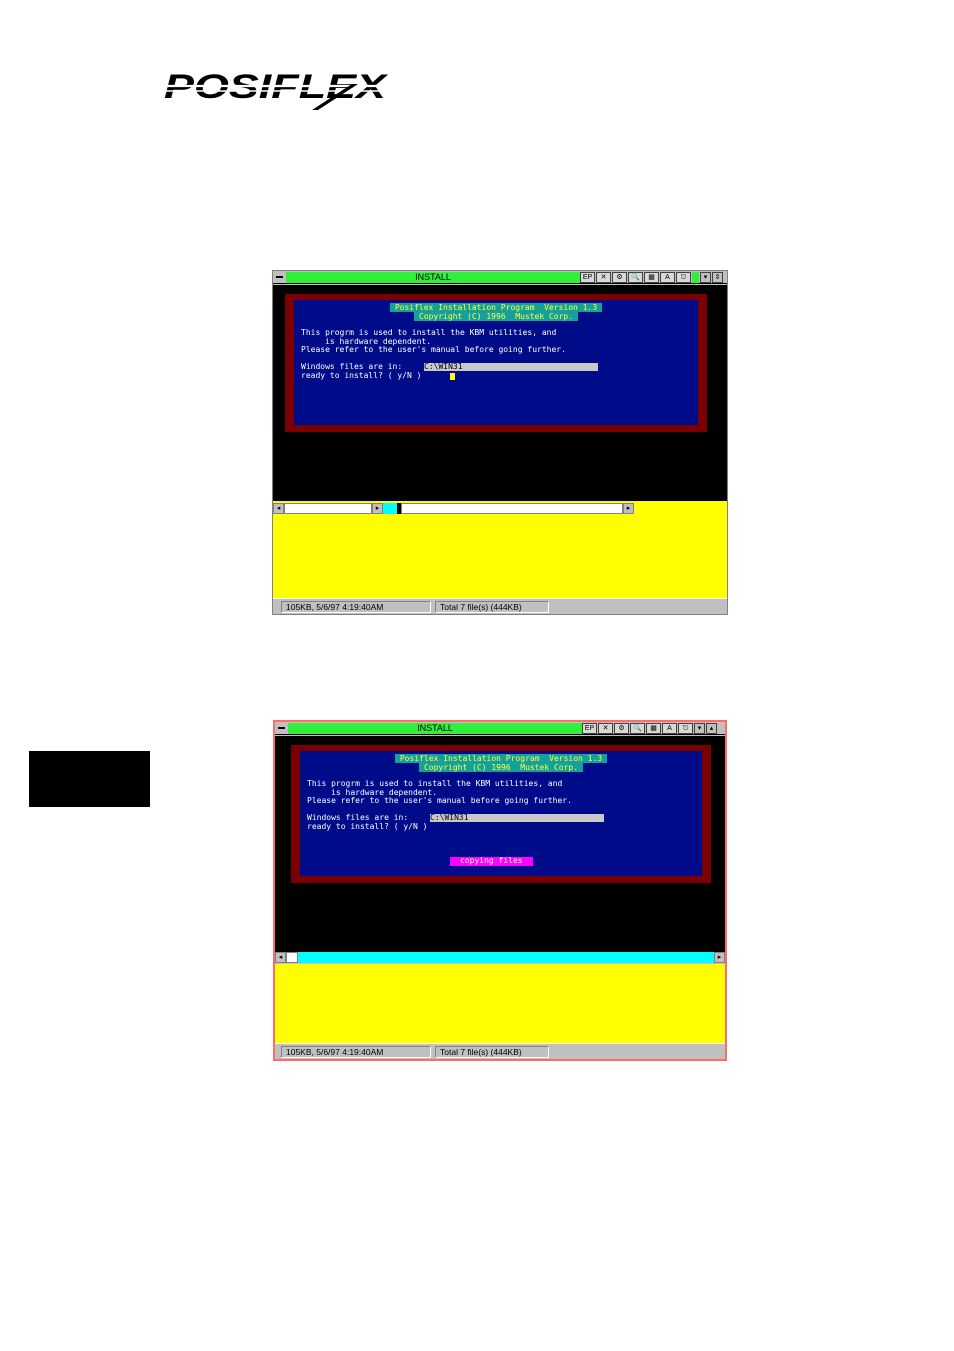  I want to click on file-list-area, so click(500, 1004).